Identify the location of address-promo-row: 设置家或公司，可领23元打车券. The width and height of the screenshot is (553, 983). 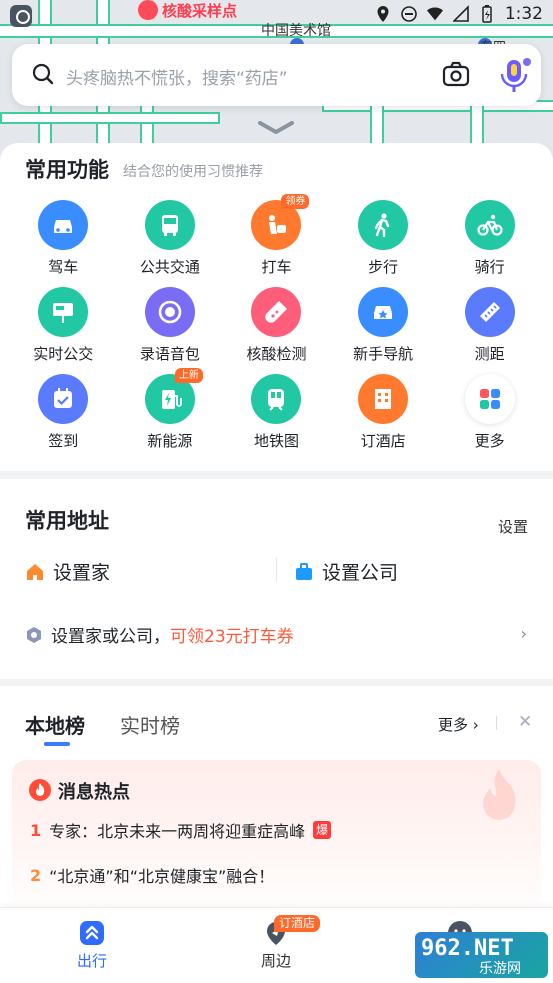
(159, 634).